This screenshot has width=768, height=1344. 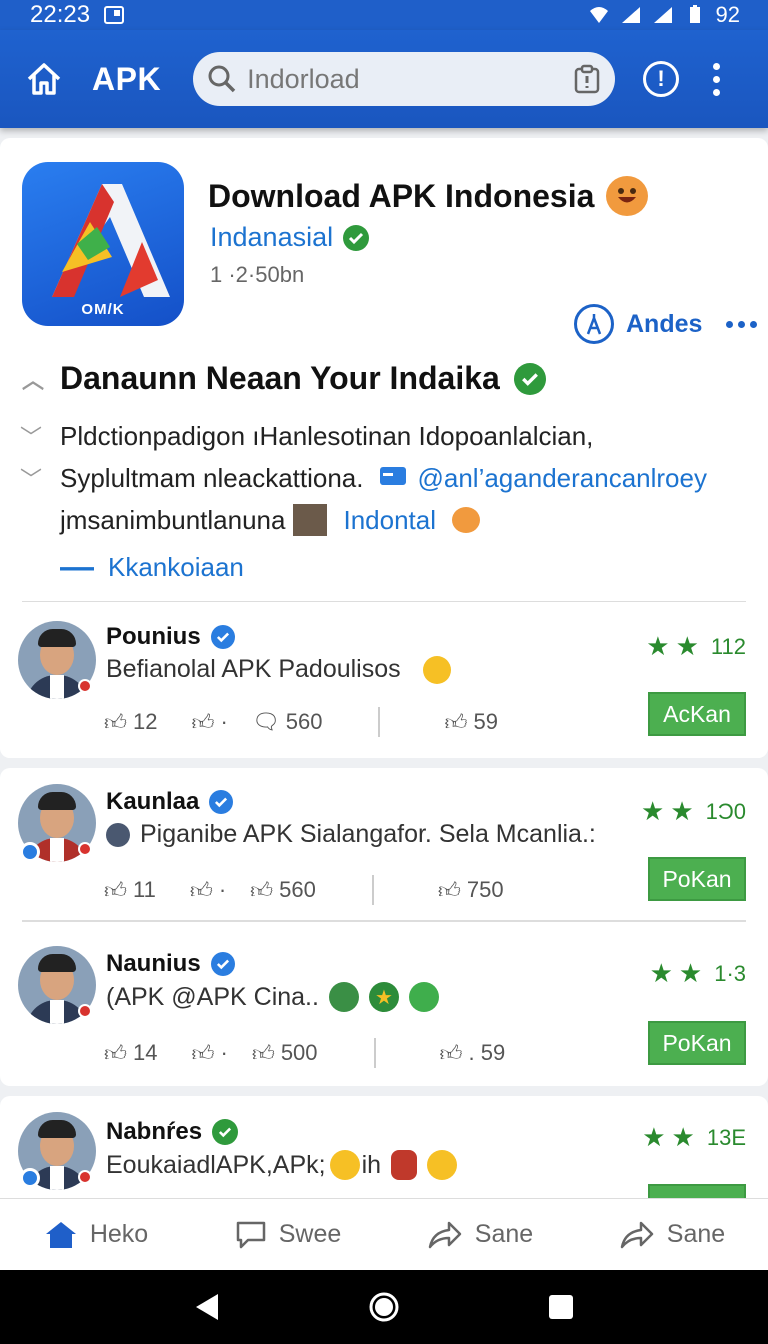 I want to click on smile-emoji-icon, so click(x=423, y=997).